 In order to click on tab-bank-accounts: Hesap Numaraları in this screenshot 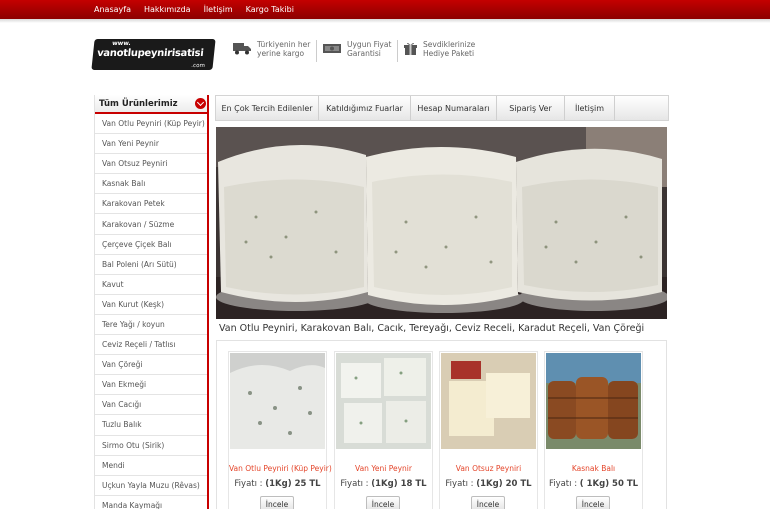, I will do `click(454, 108)`.